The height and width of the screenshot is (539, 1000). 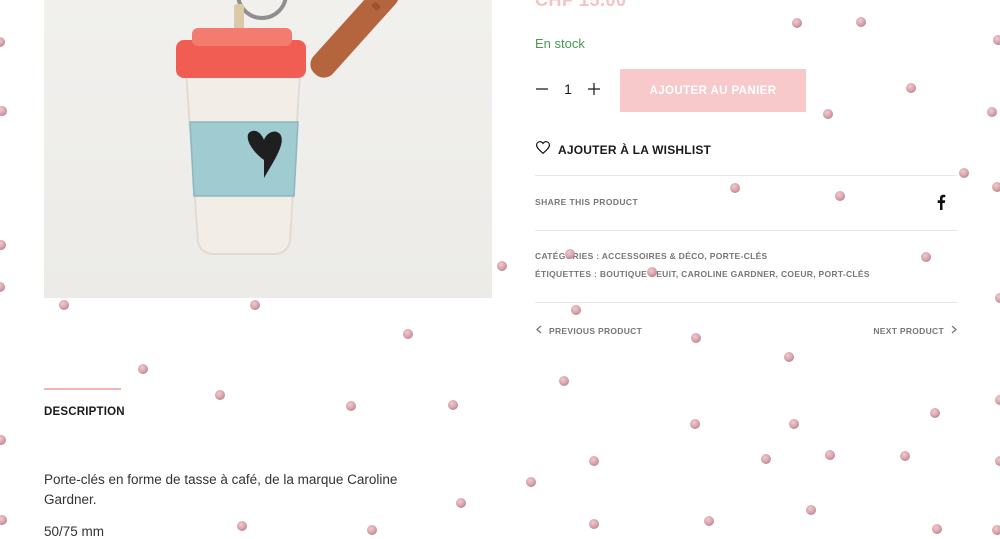 I want to click on facebook-icon, so click(x=941, y=202).